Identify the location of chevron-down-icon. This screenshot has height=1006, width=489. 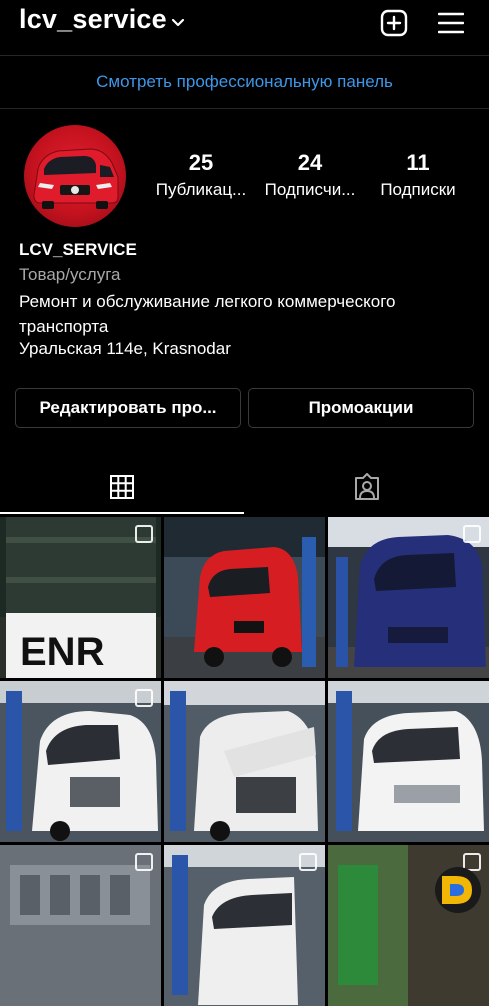
(178, 23).